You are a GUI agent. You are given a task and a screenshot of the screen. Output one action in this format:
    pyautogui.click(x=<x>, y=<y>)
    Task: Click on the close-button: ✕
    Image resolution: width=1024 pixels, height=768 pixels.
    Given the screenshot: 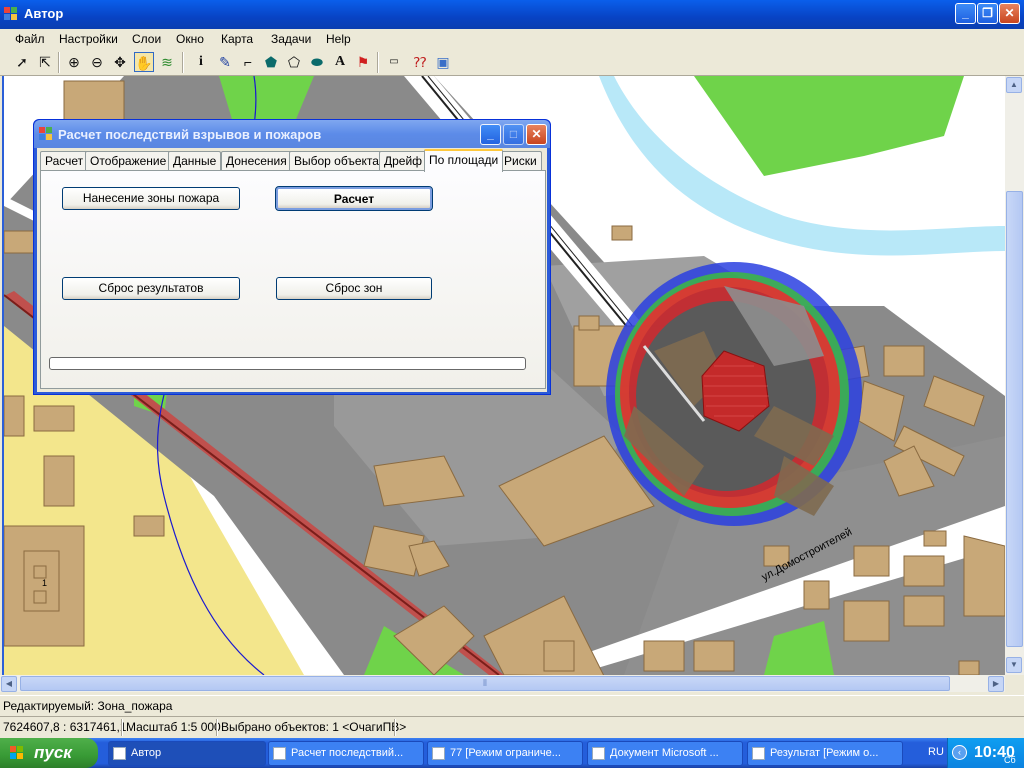 What is the action you would take?
    pyautogui.click(x=1009, y=13)
    